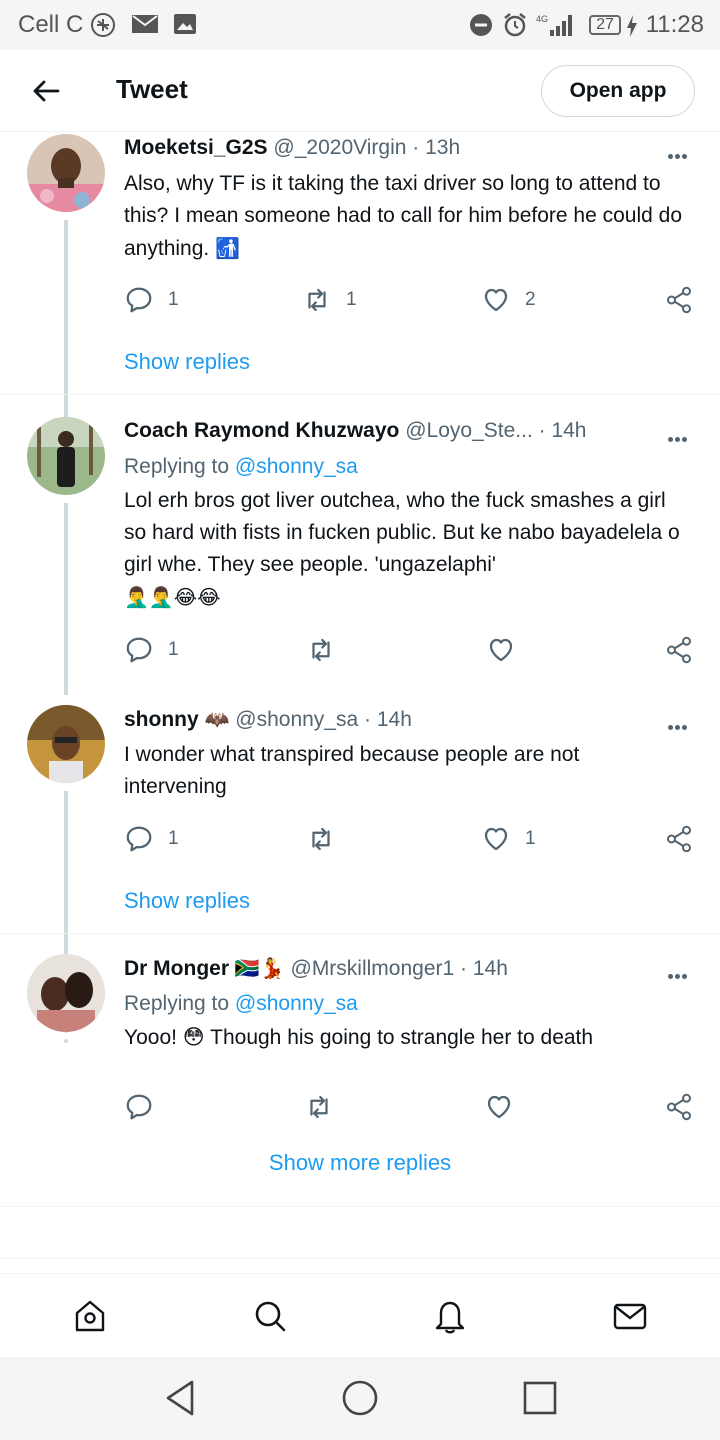 Image resolution: width=720 pixels, height=1440 pixels. Describe the element at coordinates (542, 19) in the screenshot. I see `svg-text: 4G` at that location.